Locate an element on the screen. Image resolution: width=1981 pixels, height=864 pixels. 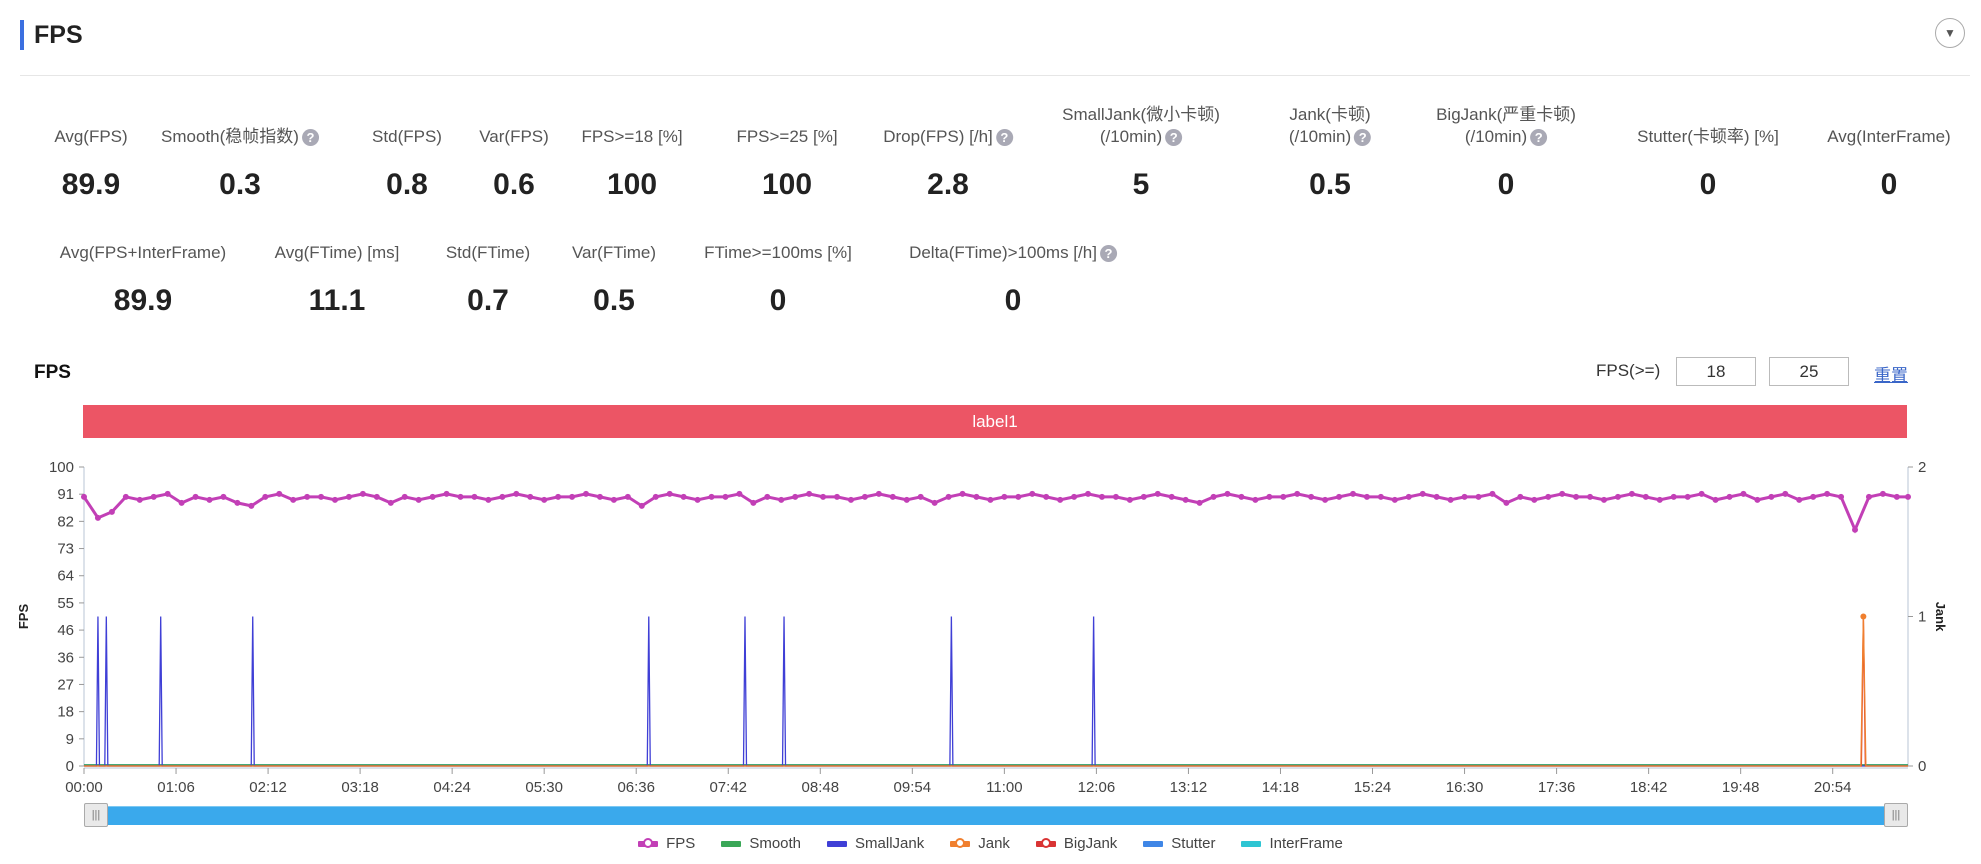
stat-avg-fps-interframe: Avg(FPS+InterFrame) 89.9 is located at coordinates (143, 269).